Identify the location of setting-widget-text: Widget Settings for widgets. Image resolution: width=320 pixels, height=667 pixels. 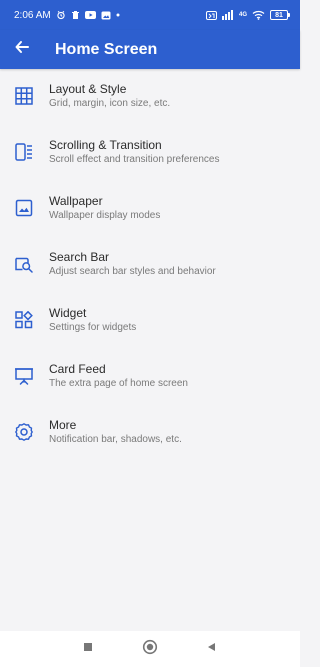
(92, 320).